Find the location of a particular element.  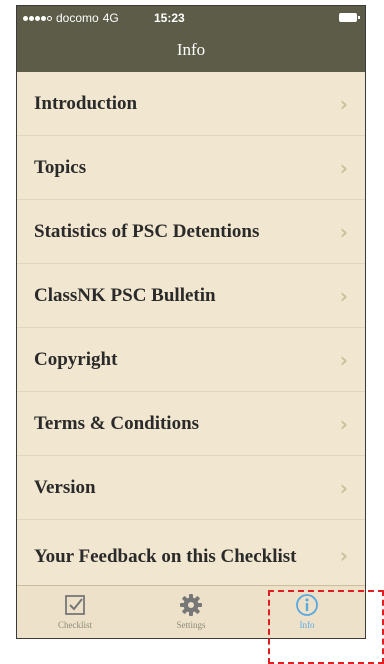

nav-bar: Info is located at coordinates (191, 51).